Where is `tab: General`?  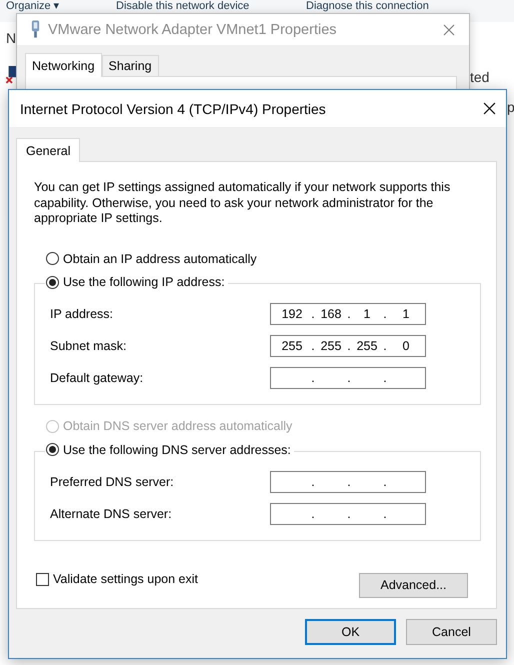 tab: General is located at coordinates (48, 150).